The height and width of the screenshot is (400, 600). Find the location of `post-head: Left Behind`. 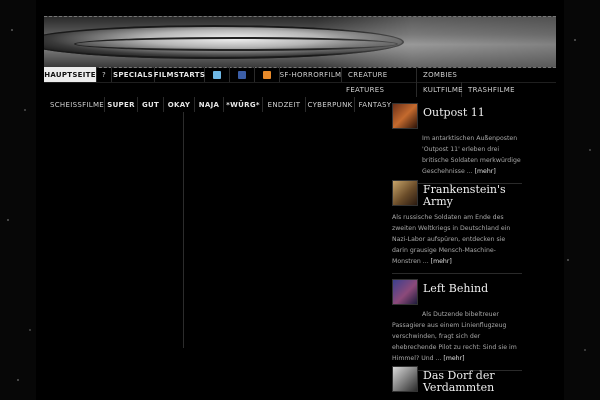

post-head: Left Behind is located at coordinates (457, 292).